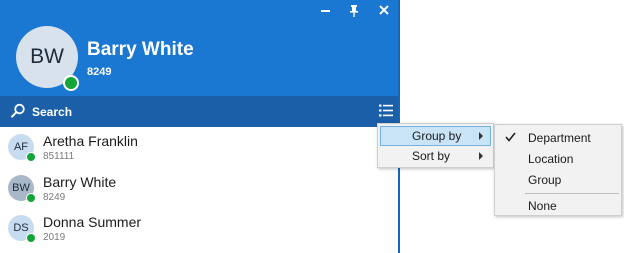 This screenshot has width=624, height=253. I want to click on search-bar, so click(199, 111).